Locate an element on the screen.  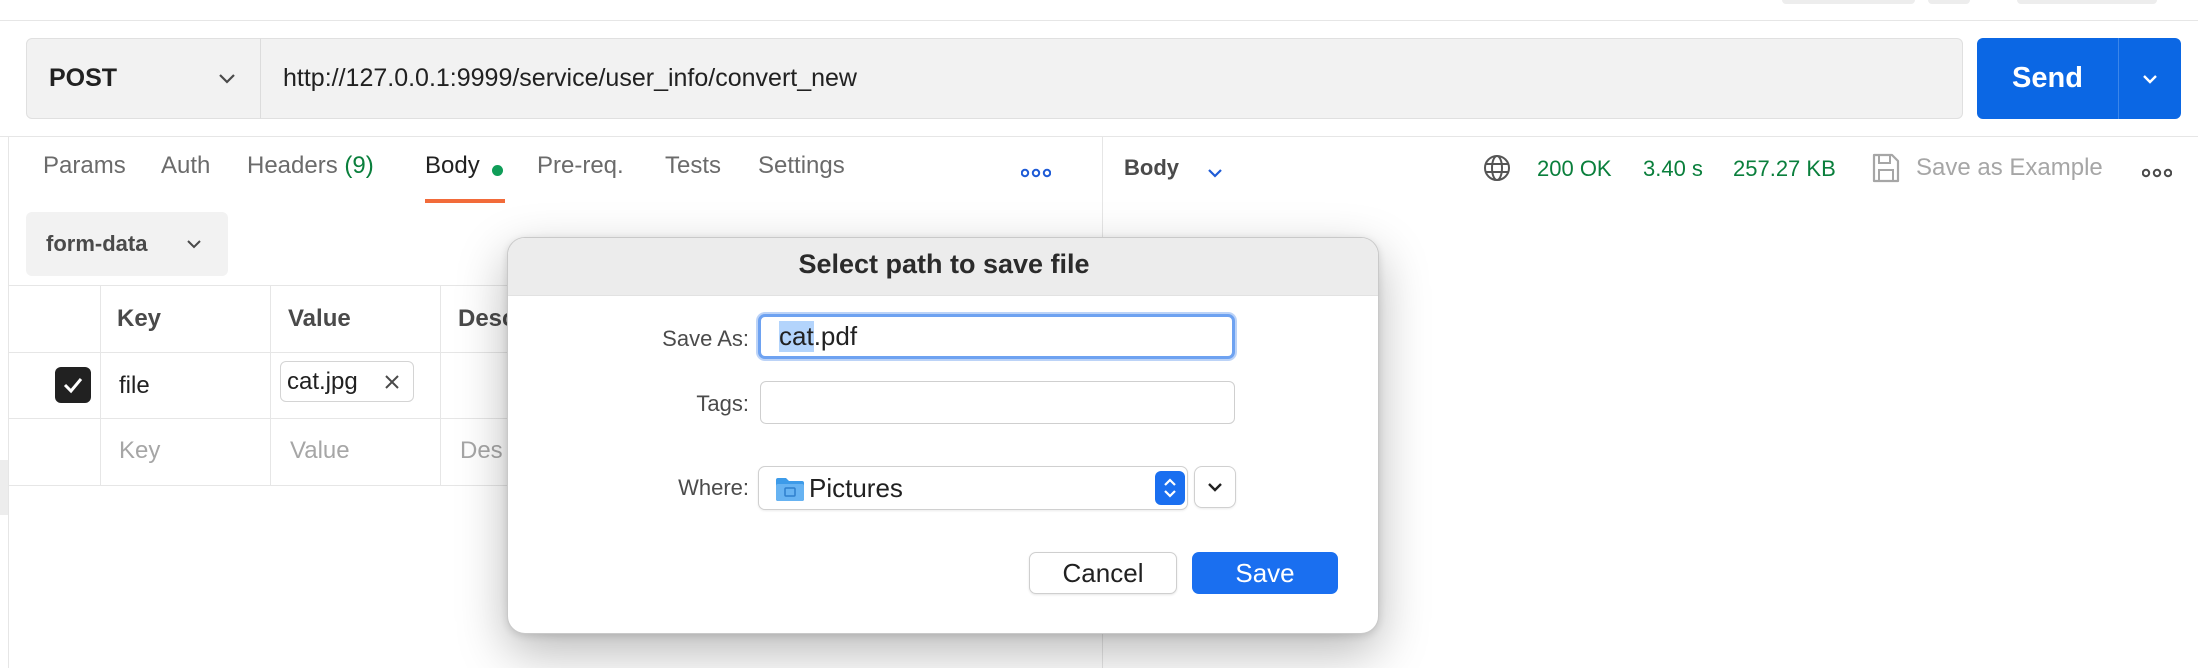
filename-input: cat .pdf is located at coordinates (996, 336).